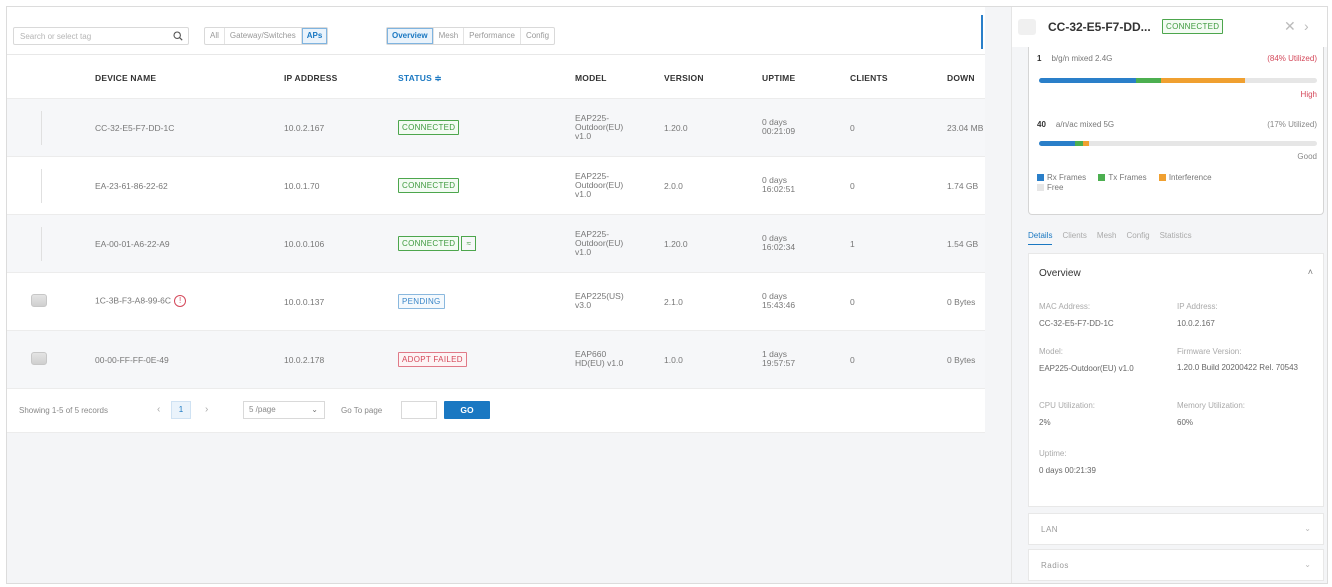 The image size is (1332, 587). I want to click on device-name: CC-32-E5-F7-DD-1C, so click(135, 128).